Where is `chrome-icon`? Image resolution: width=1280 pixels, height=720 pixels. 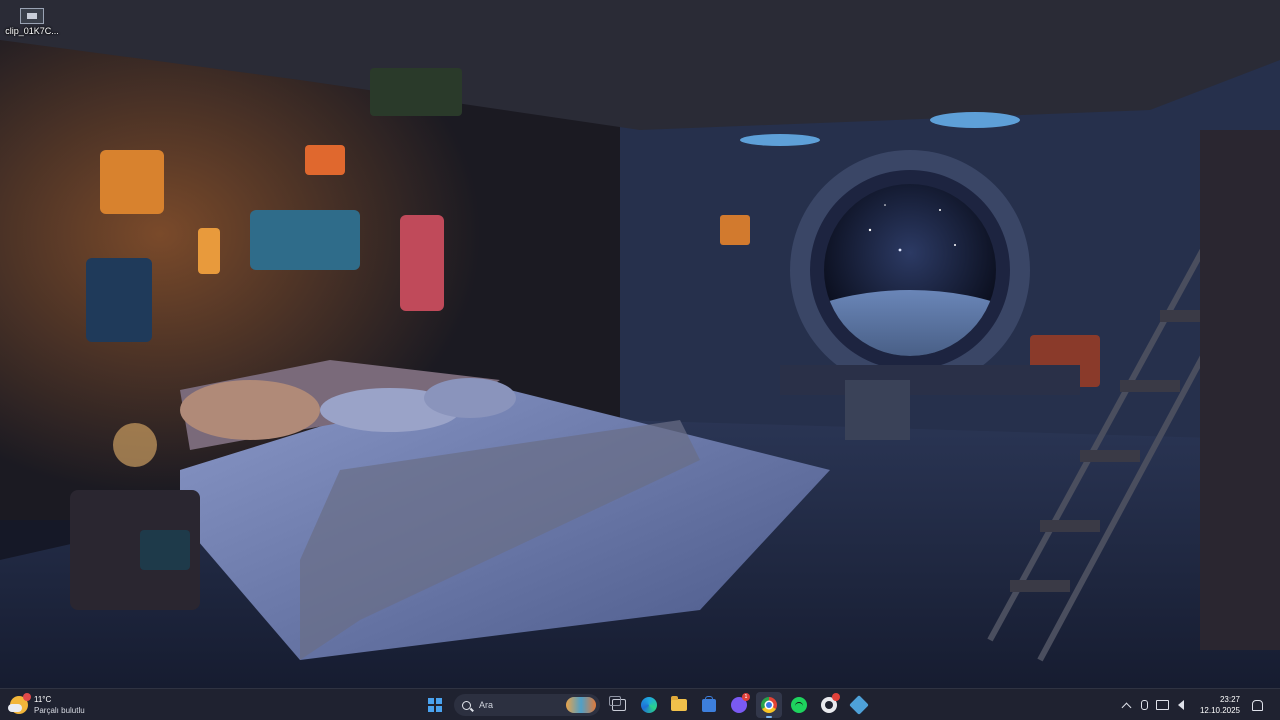
chrome-icon is located at coordinates (769, 705).